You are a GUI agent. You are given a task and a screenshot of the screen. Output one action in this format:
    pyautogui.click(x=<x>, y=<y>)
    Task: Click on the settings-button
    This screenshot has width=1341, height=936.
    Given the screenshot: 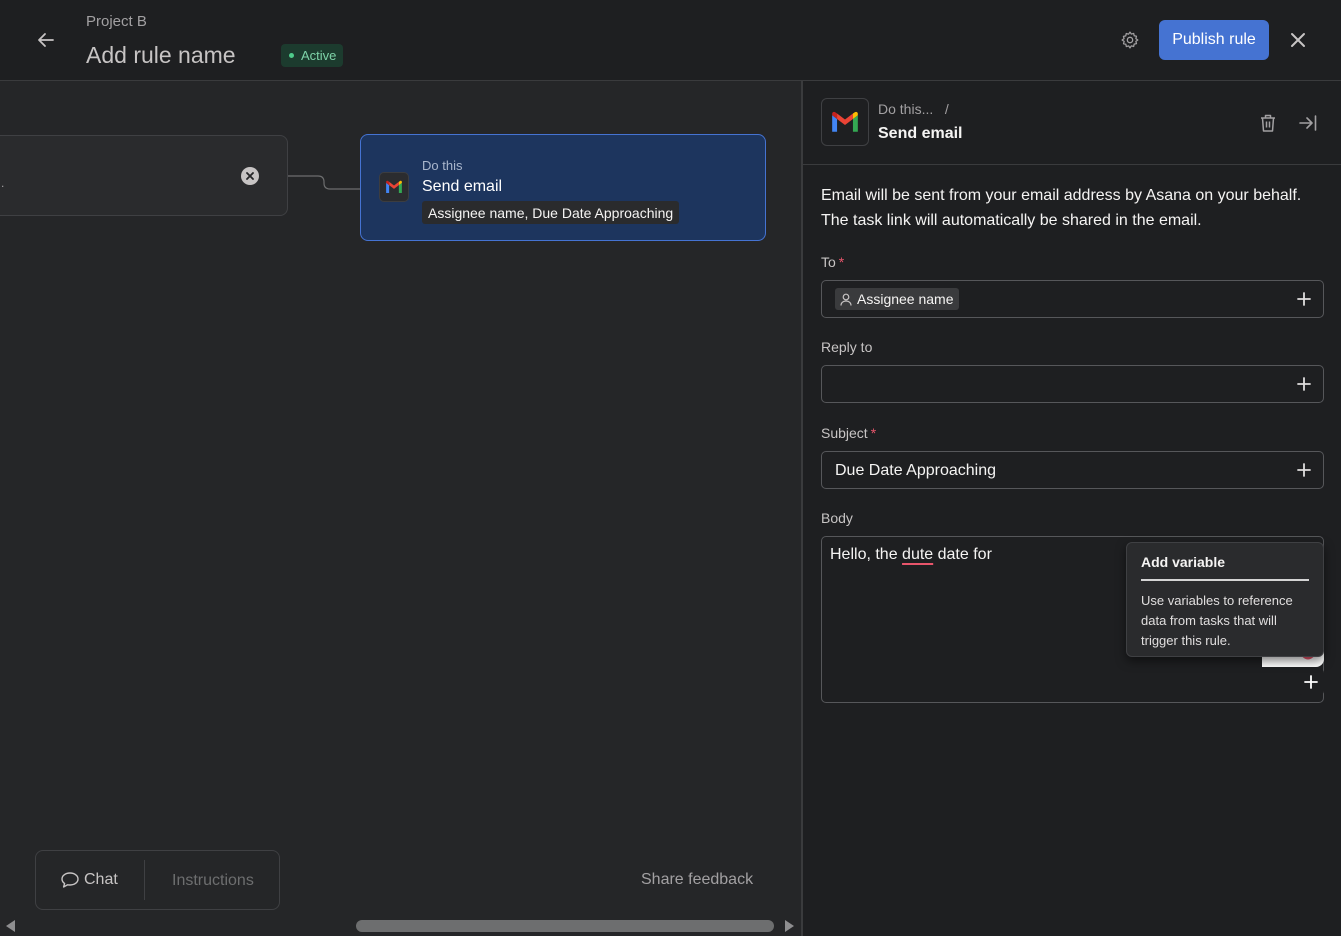 What is the action you would take?
    pyautogui.click(x=1130, y=40)
    